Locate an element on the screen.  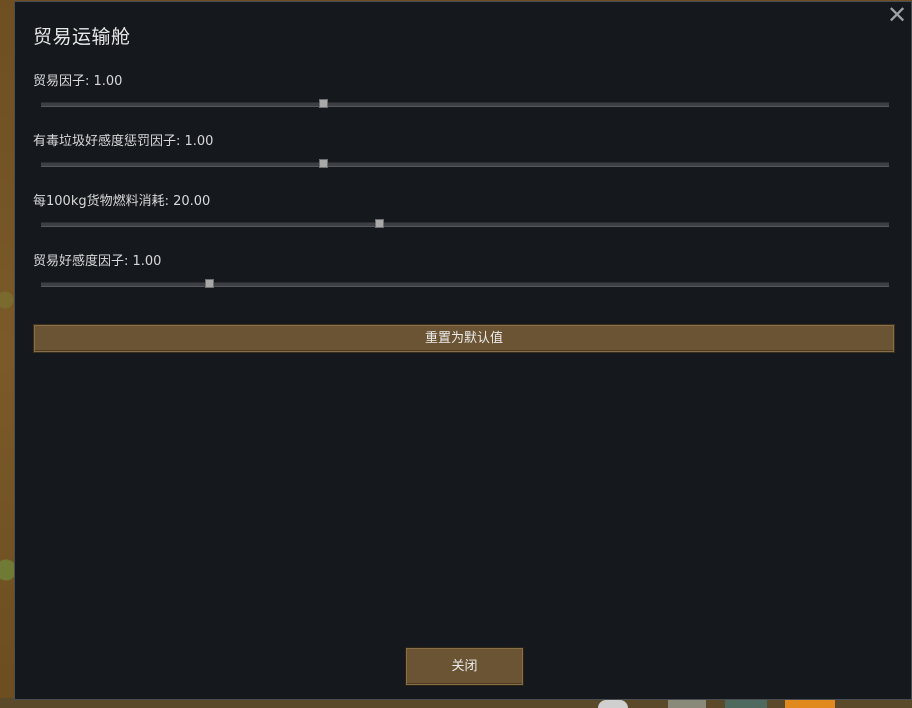
setting-trade-goodwill-factor: 贸易好感度因子: 1.00 is located at coordinates (463, 271).